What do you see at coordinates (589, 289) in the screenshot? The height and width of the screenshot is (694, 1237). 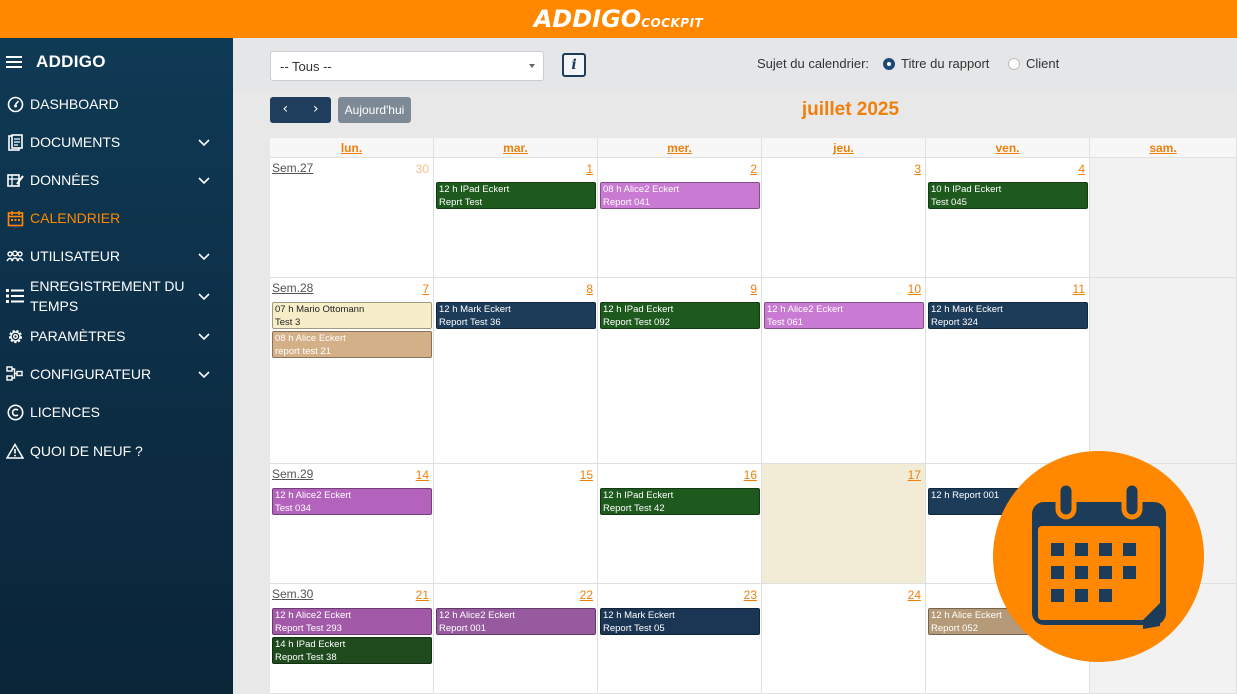 I see `day-number: 8` at bounding box center [589, 289].